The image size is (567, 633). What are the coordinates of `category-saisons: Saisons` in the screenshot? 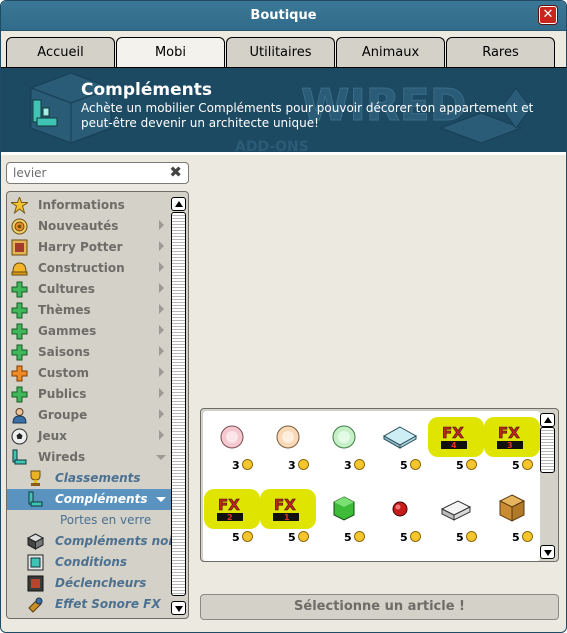 It's located at (89, 352).